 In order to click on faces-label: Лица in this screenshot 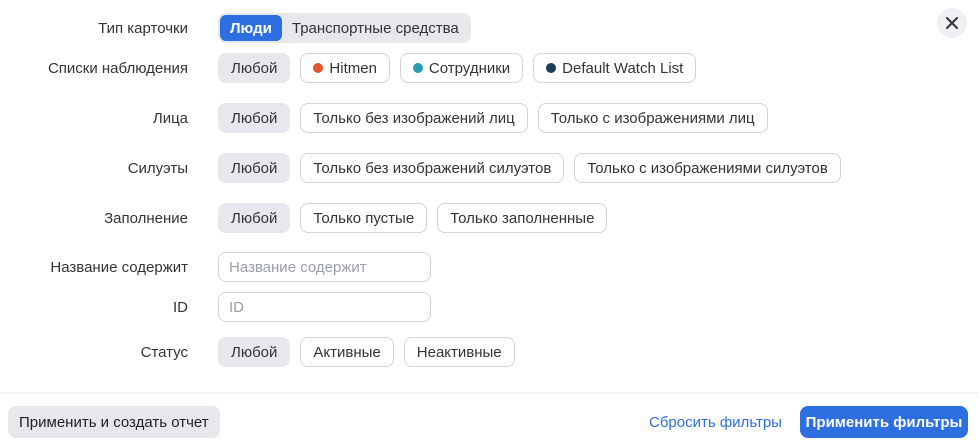, I will do `click(170, 118)`.